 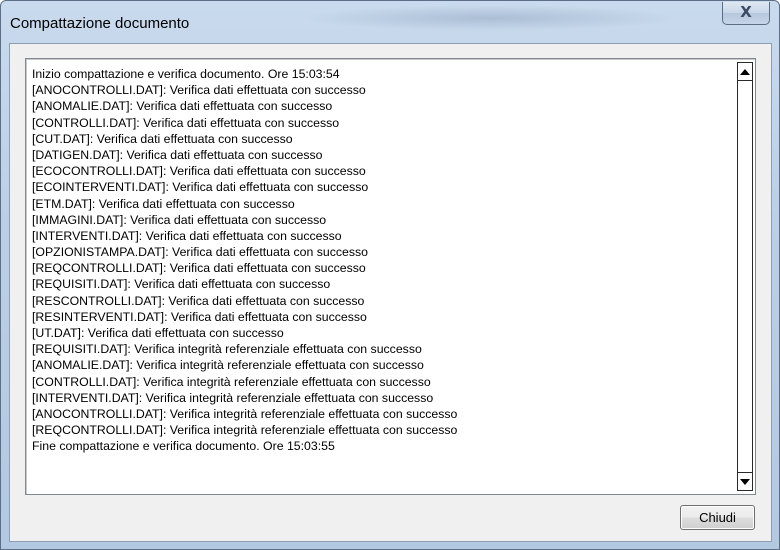 I want to click on scrollbar-track, so click(x=745, y=276).